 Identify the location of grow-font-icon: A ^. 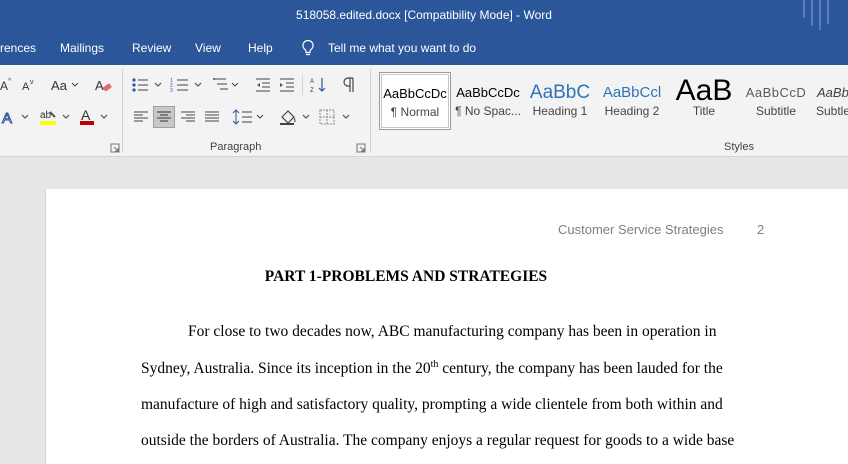
(7, 85).